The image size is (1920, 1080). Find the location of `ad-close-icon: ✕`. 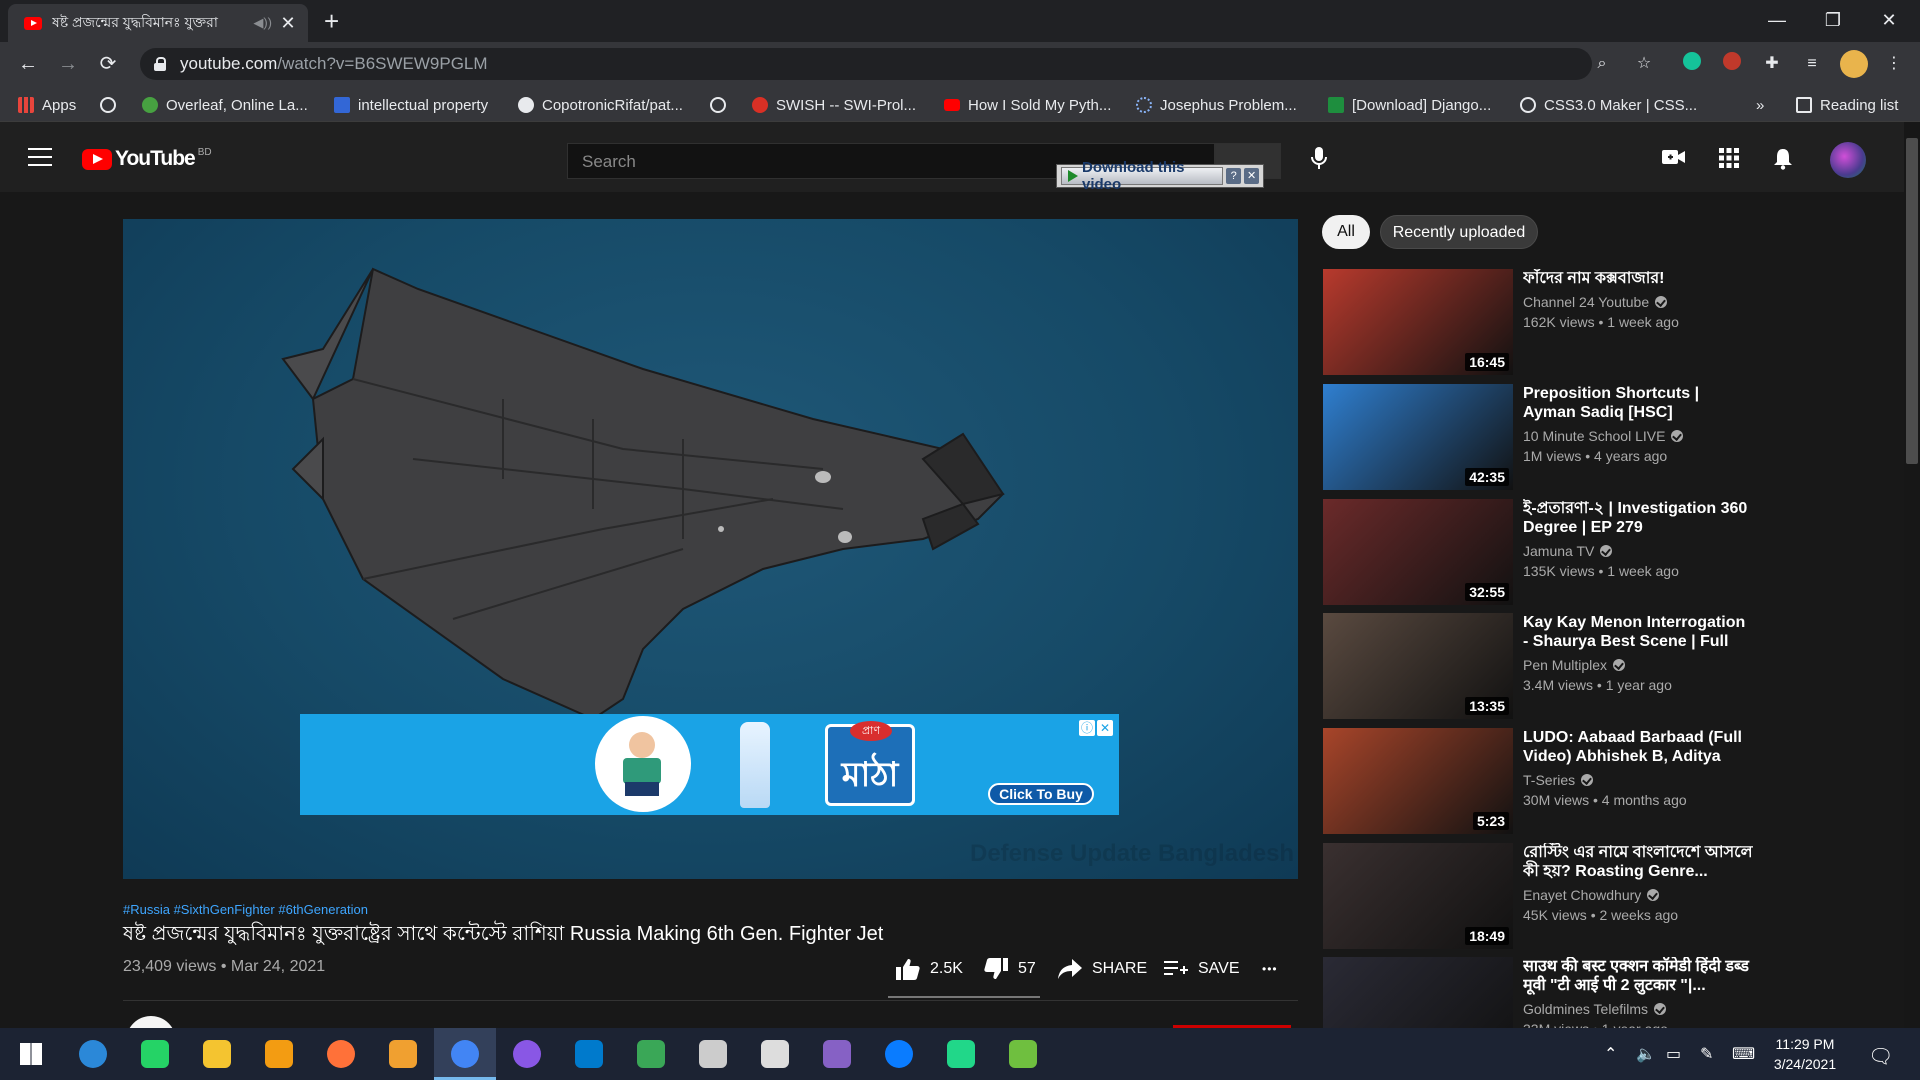

ad-close-icon: ✕ is located at coordinates (1105, 728).